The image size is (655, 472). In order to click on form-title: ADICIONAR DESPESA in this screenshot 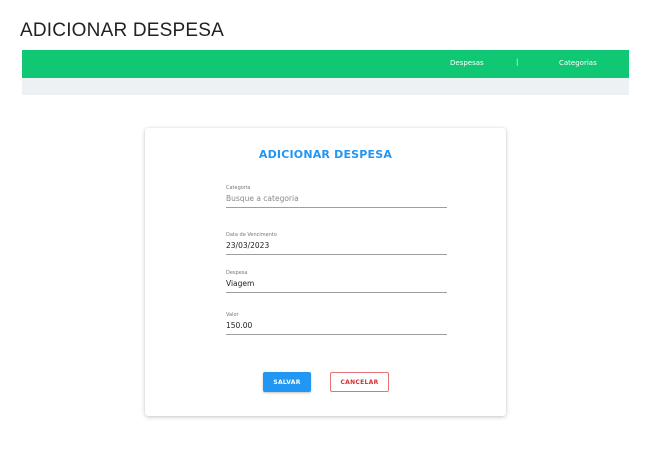, I will do `click(325, 154)`.